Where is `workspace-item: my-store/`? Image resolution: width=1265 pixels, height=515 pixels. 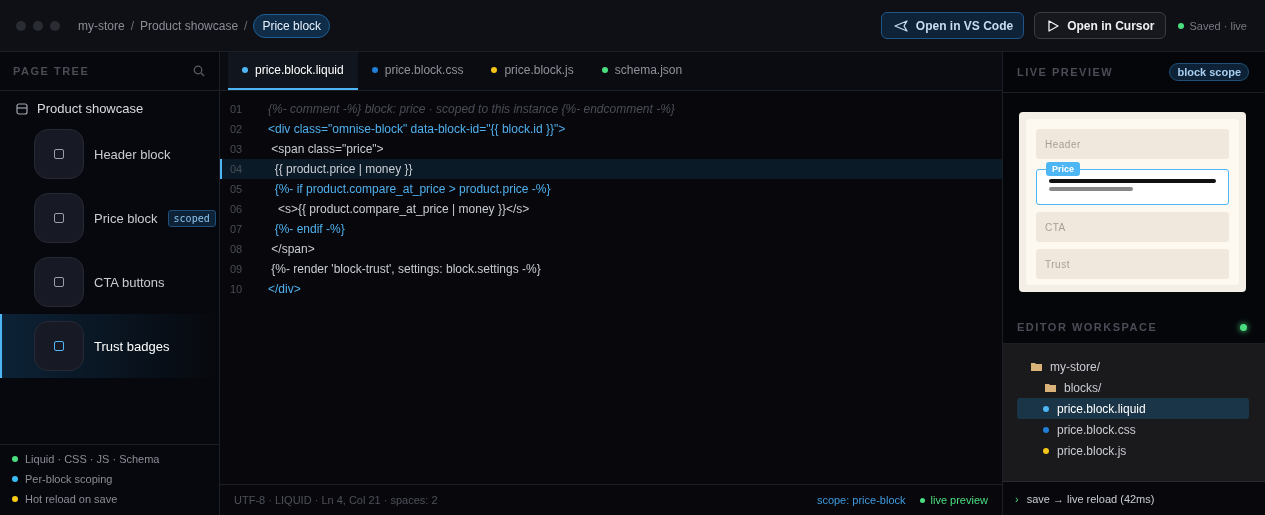 workspace-item: my-store/ is located at coordinates (1133, 366).